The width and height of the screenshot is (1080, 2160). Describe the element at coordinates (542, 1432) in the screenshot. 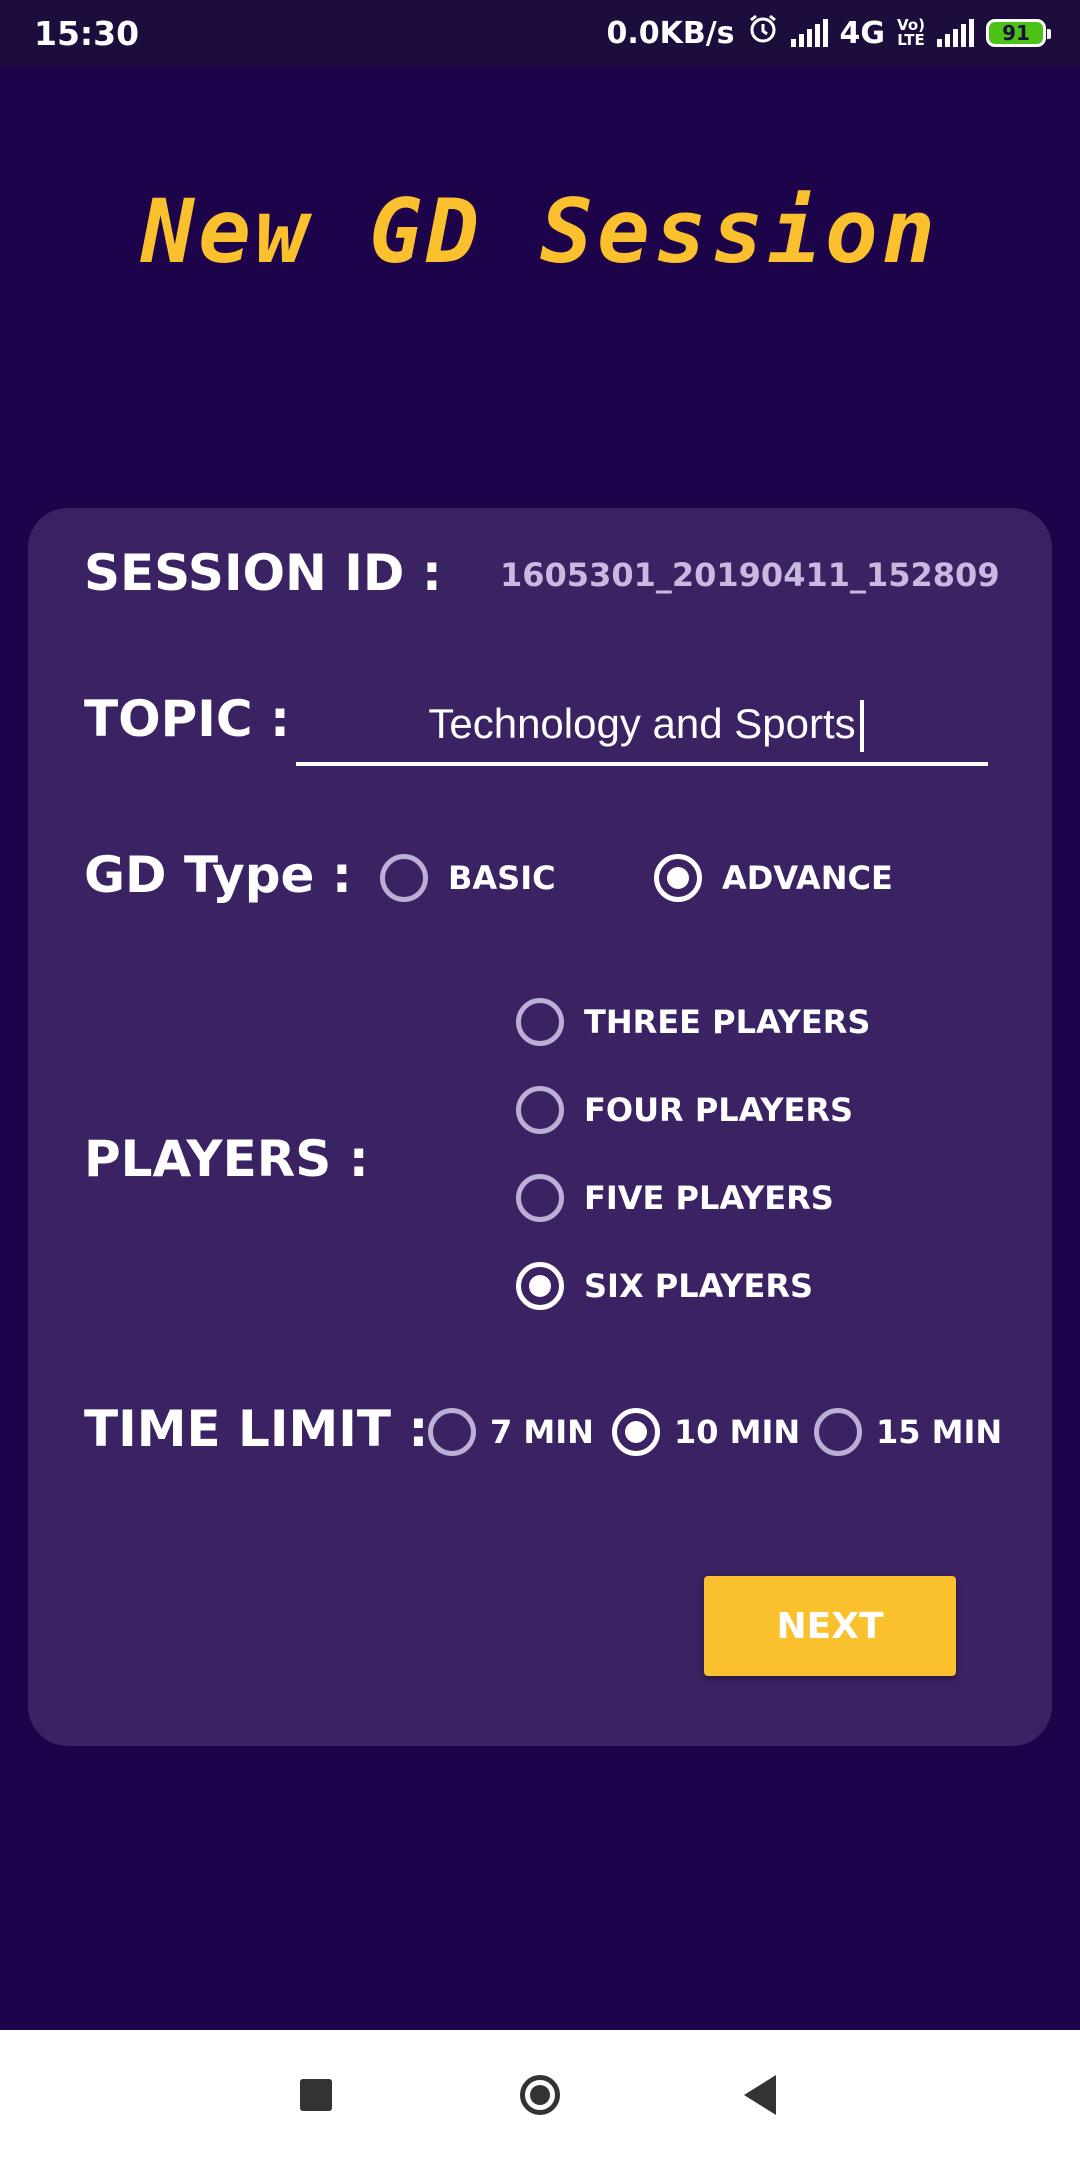

I see `time-7-min-label: 7 MIN` at that location.